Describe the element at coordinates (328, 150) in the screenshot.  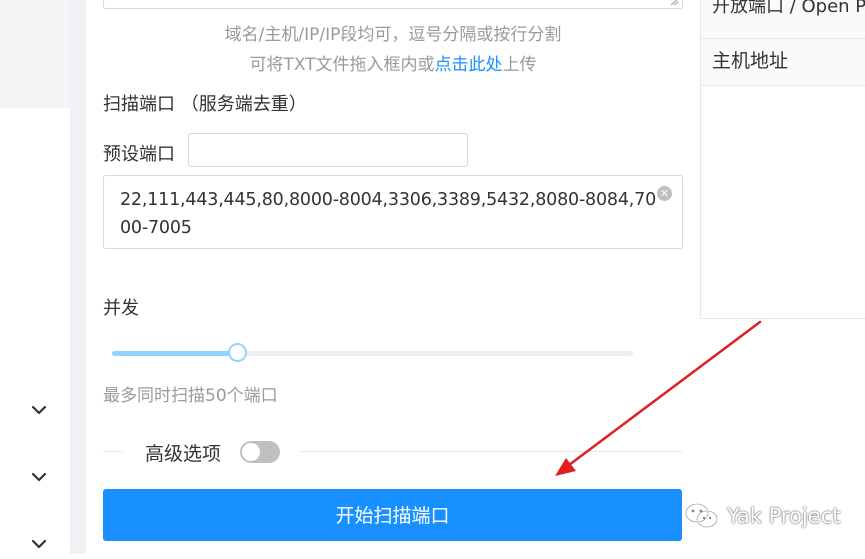
I see `preset-ports-select` at that location.